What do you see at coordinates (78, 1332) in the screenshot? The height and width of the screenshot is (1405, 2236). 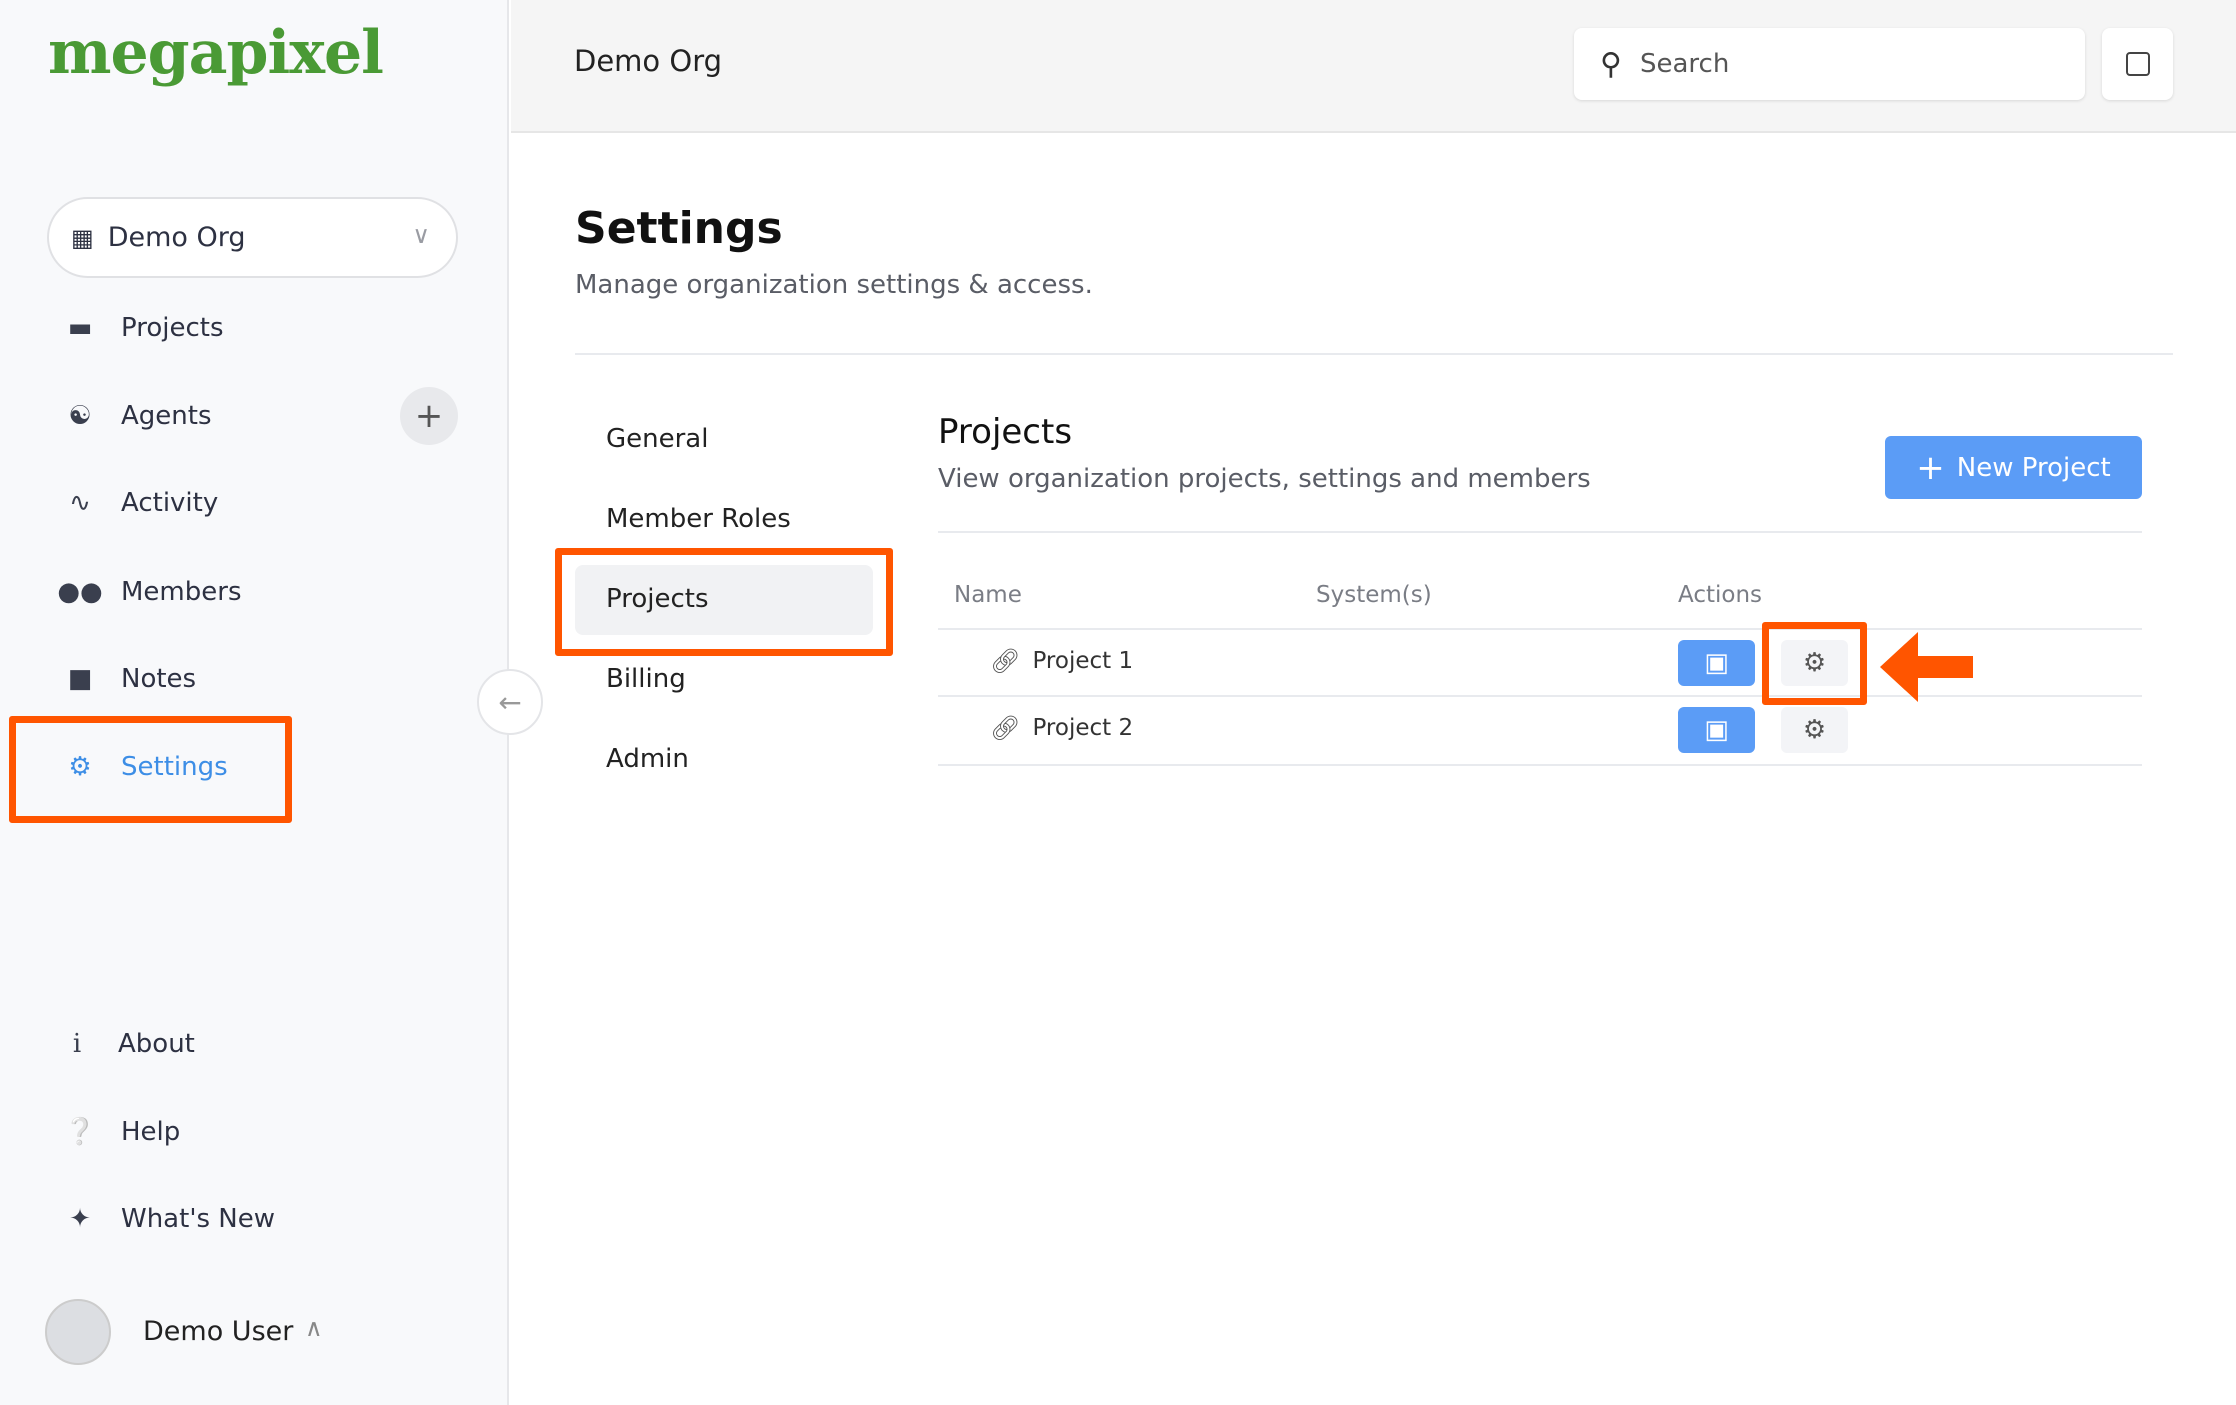 I see `avatar` at bounding box center [78, 1332].